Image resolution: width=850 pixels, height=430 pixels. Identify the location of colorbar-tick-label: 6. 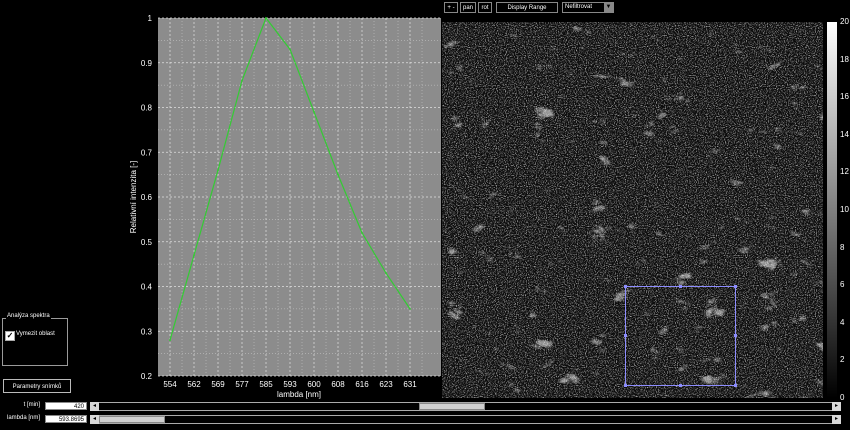
(842, 285).